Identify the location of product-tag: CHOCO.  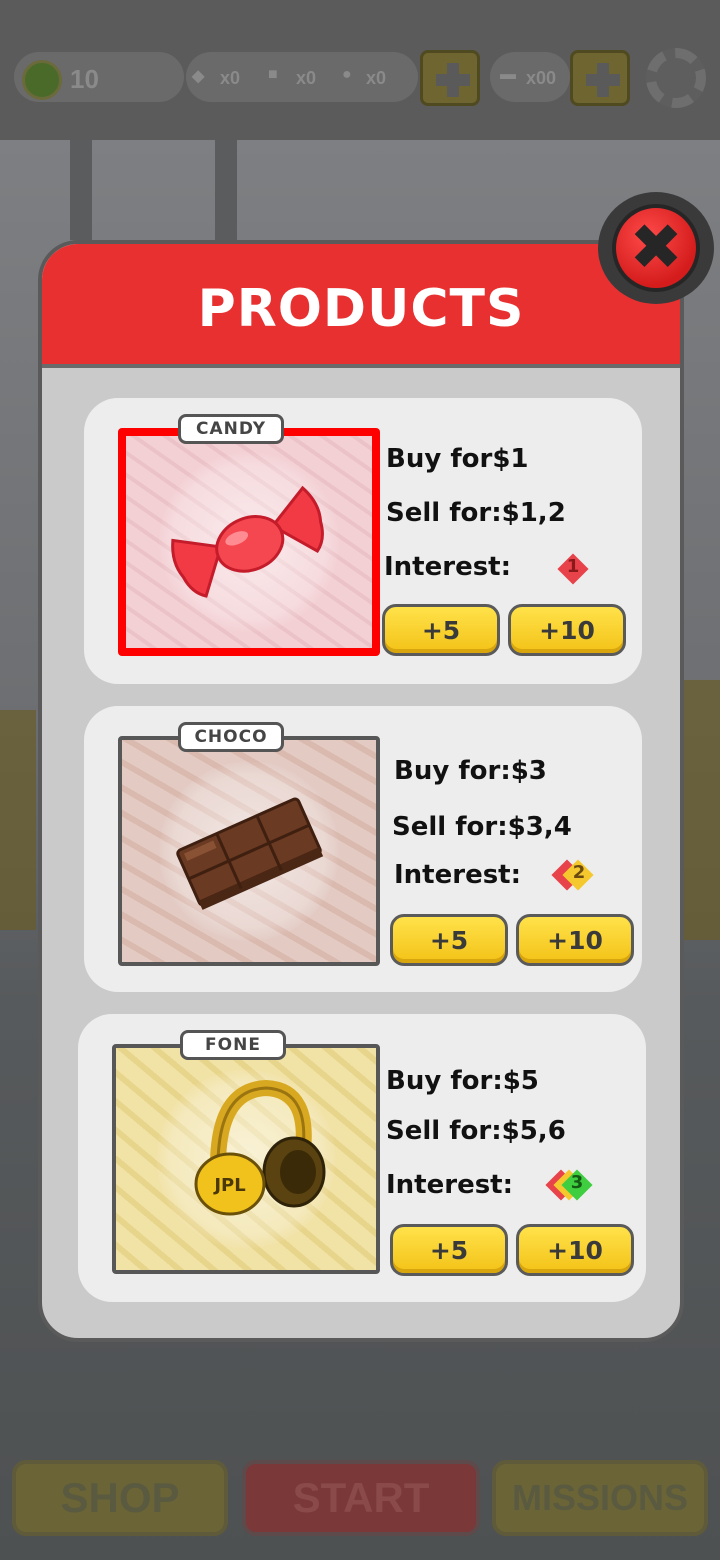
(231, 737).